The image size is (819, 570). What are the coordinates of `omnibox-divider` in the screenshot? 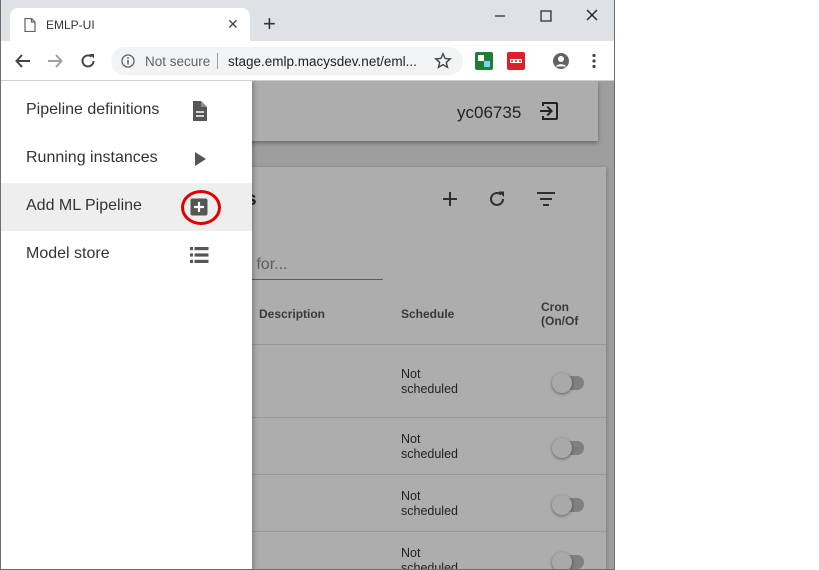 It's located at (217, 61).